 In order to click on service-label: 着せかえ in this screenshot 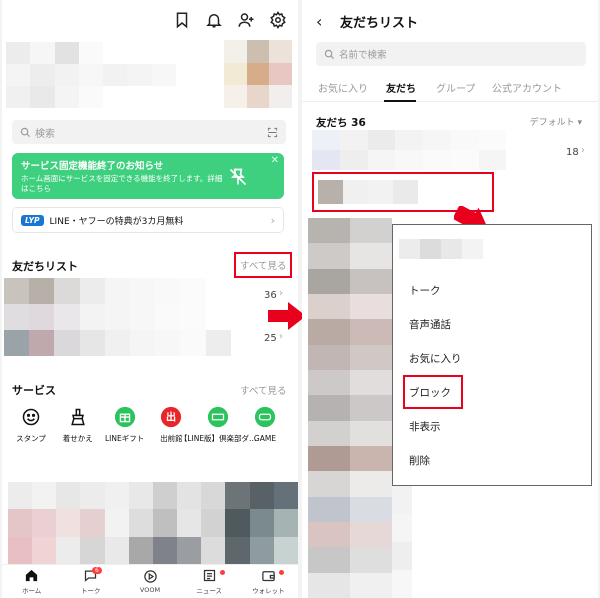, I will do `click(77, 438)`.